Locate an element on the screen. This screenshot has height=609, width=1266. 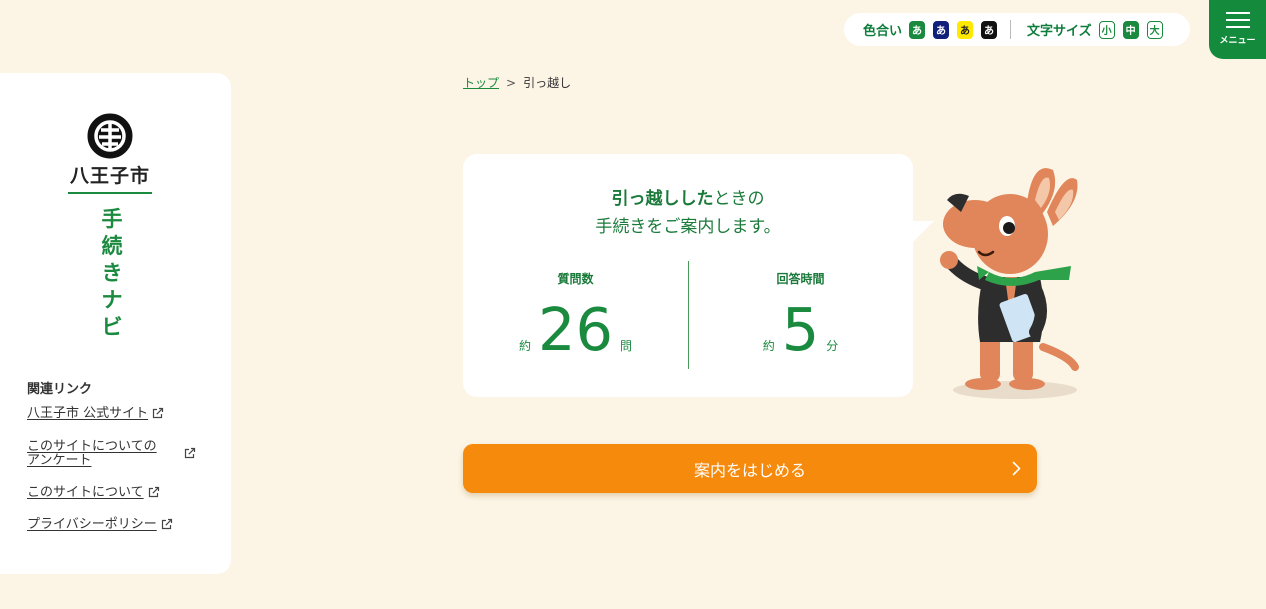
about-site-link: このサイトについて is located at coordinates (93, 493).